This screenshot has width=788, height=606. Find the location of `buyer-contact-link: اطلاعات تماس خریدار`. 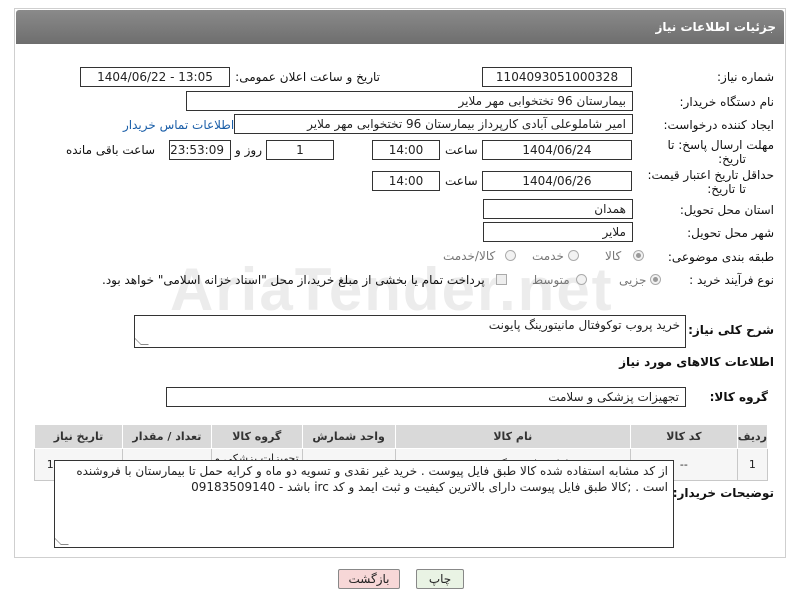

buyer-contact-link: اطلاعات تماس خریدار is located at coordinates (178, 125).